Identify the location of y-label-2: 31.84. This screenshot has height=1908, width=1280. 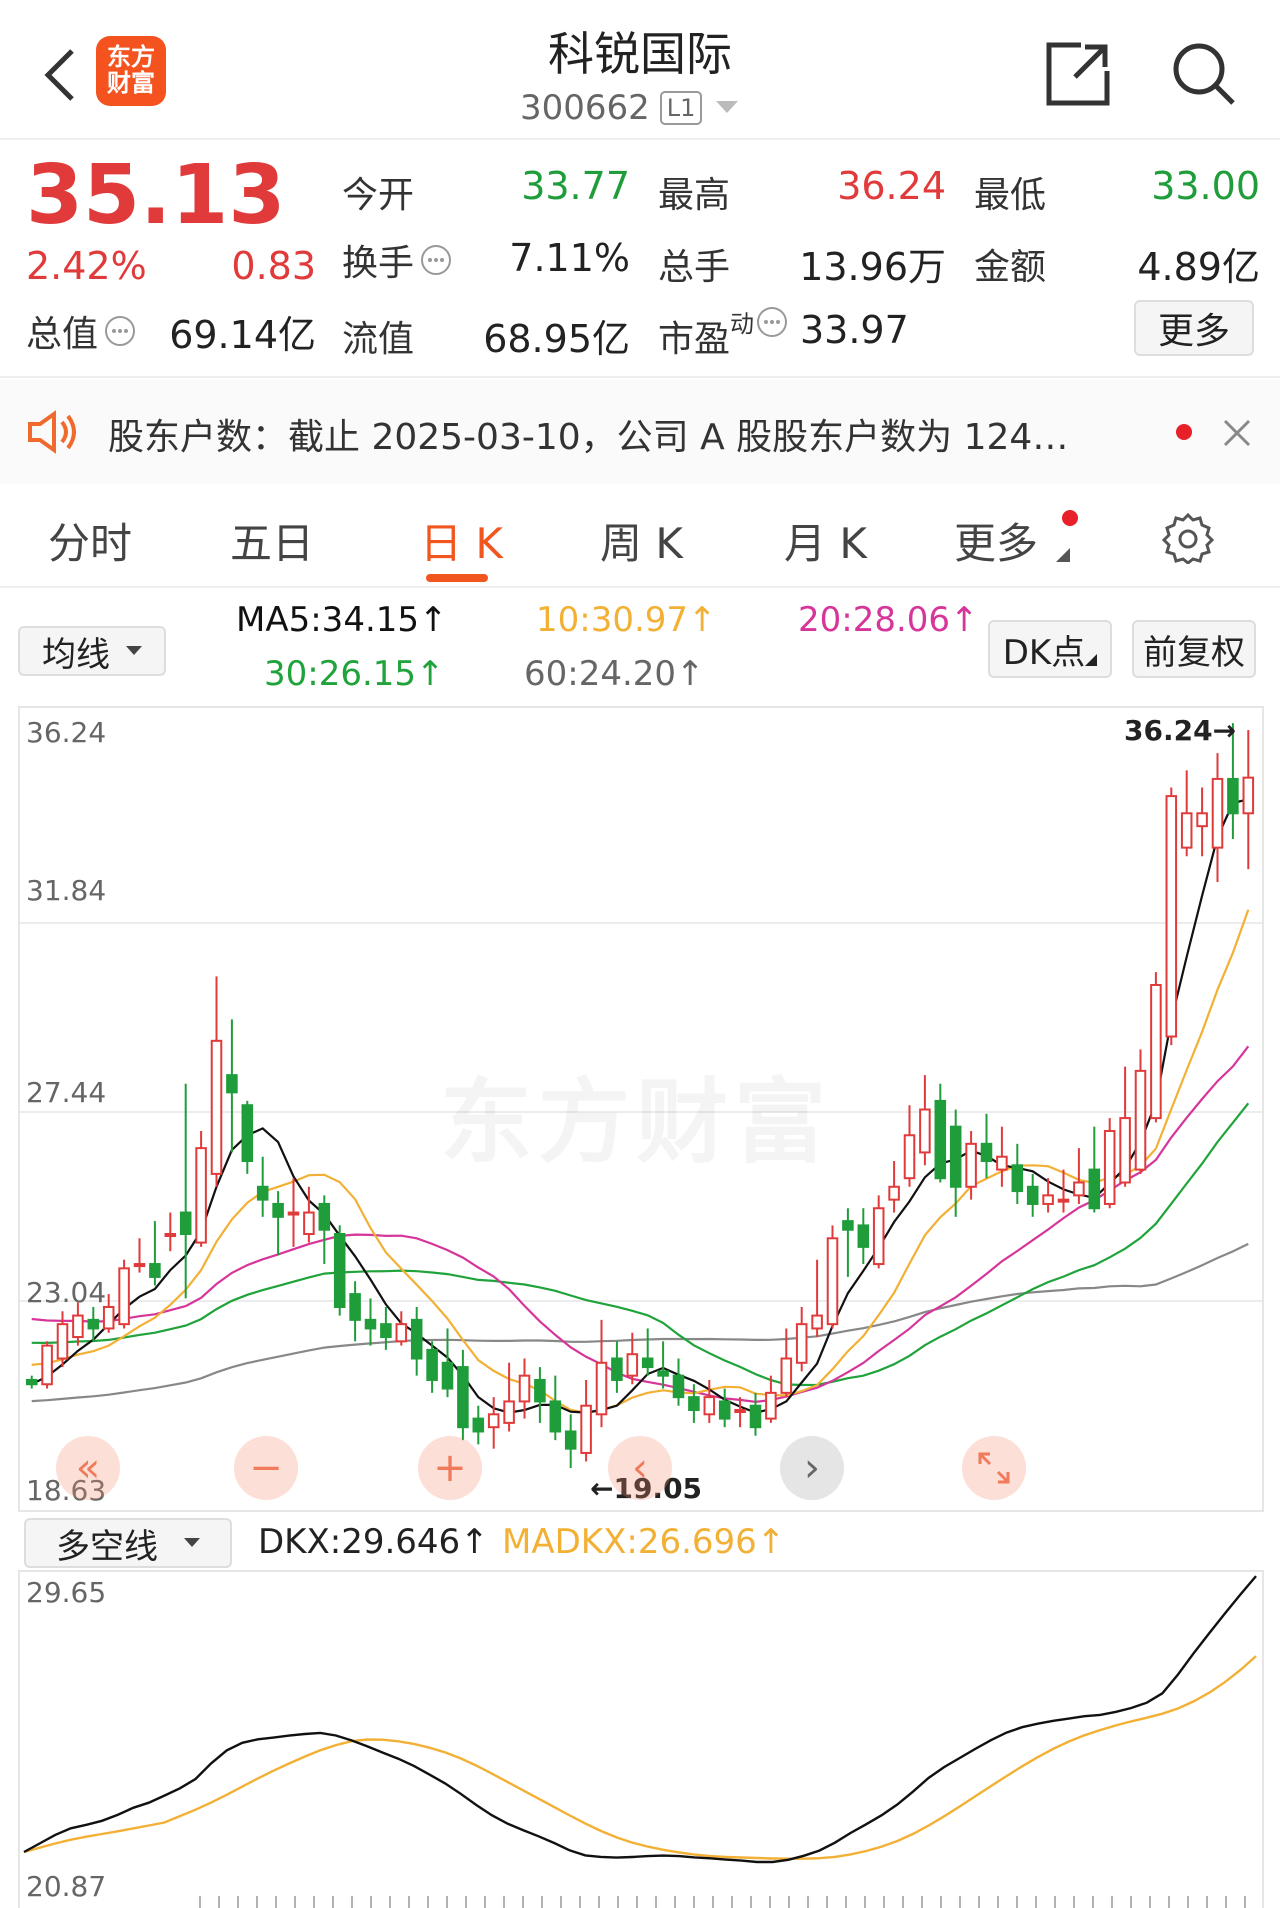
(66, 890).